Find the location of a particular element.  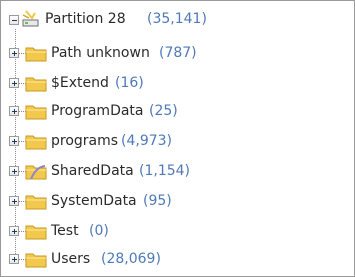

tree-item-count: (787) is located at coordinates (178, 53).